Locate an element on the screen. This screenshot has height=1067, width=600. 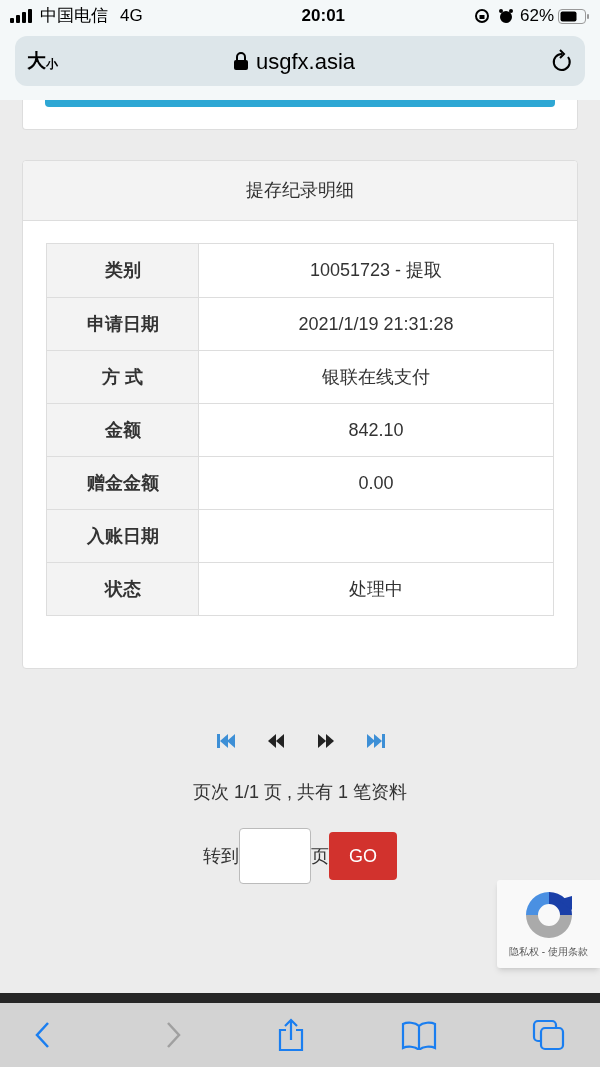
row-value: 10051723 - 提取 is located at coordinates (376, 270).